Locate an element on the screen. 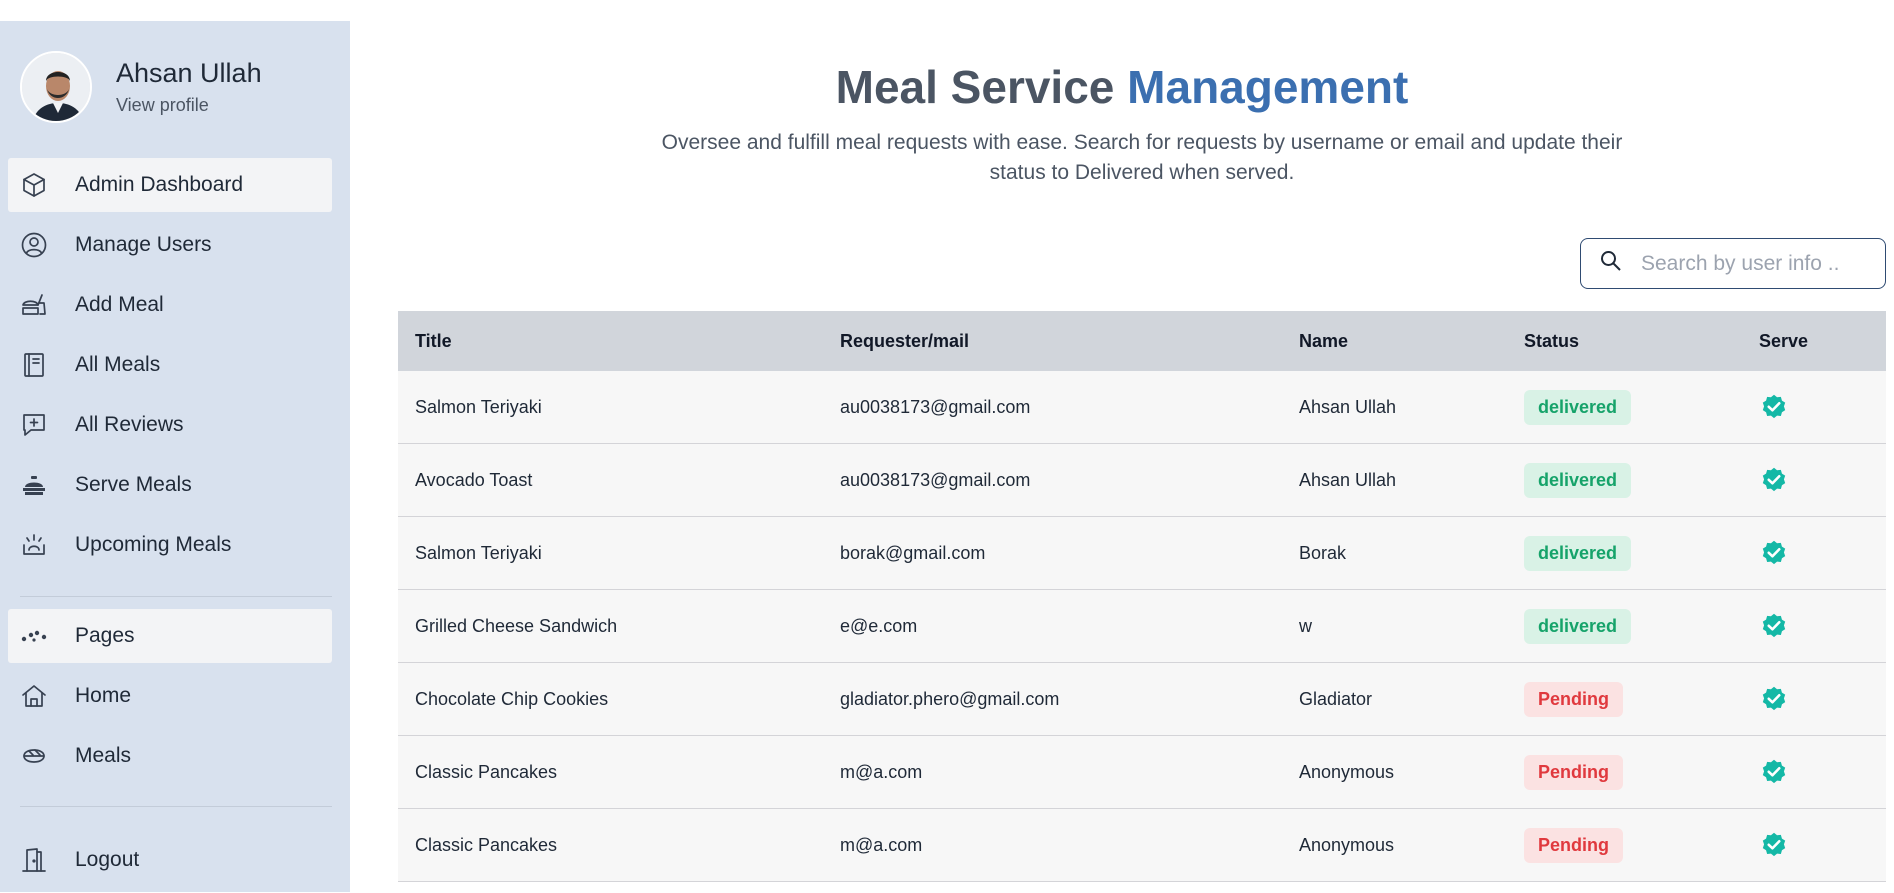 Image resolution: width=1894 pixels, height=893 pixels. sidebar-item-label: Serve Meals is located at coordinates (133, 484).